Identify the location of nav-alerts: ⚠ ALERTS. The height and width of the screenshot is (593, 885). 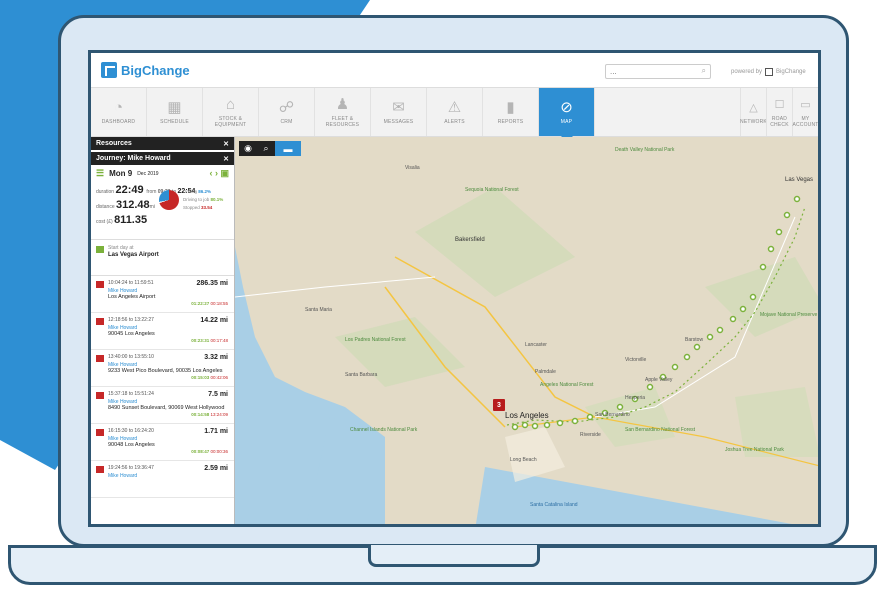
(455, 112).